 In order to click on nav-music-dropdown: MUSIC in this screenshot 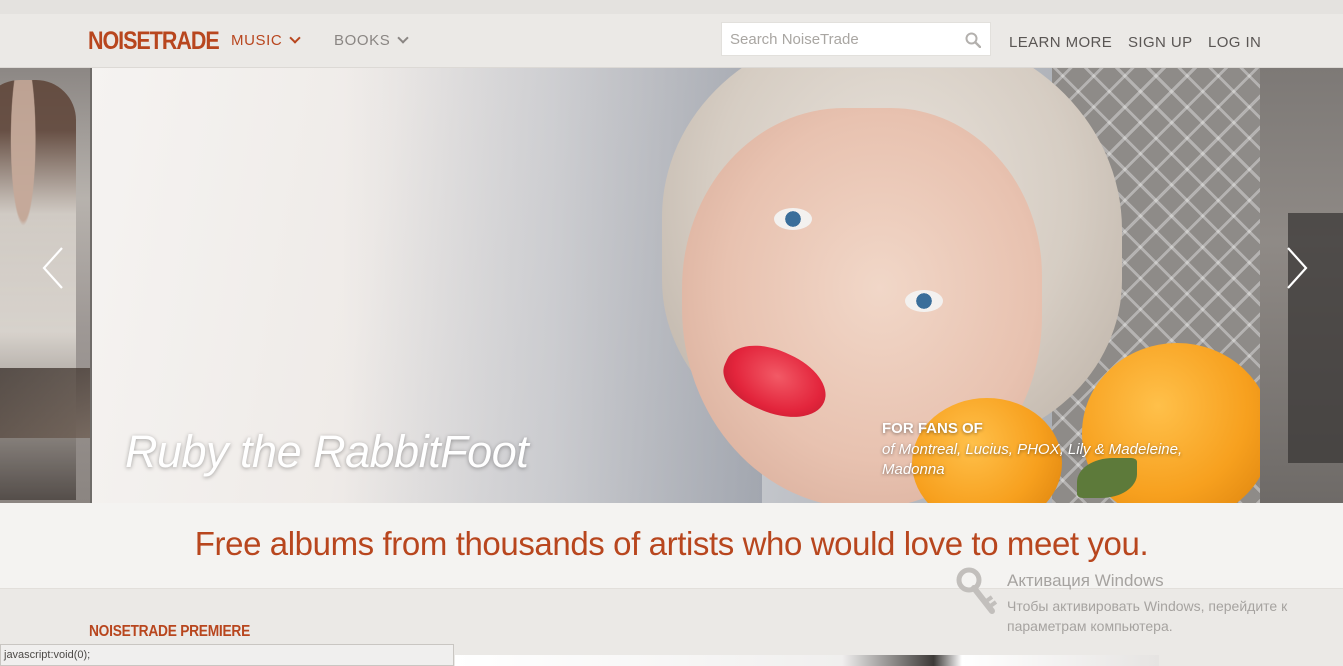, I will do `click(266, 40)`.